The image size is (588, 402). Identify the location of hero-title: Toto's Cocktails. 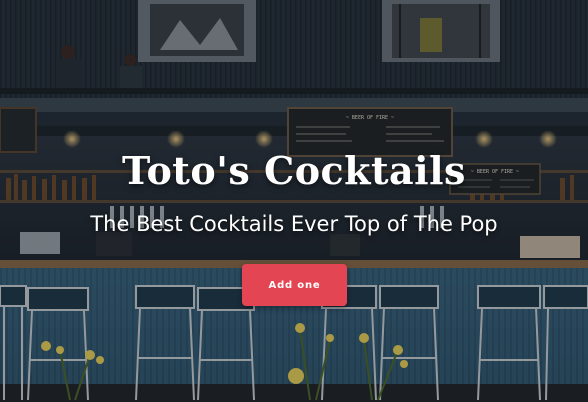
(294, 170).